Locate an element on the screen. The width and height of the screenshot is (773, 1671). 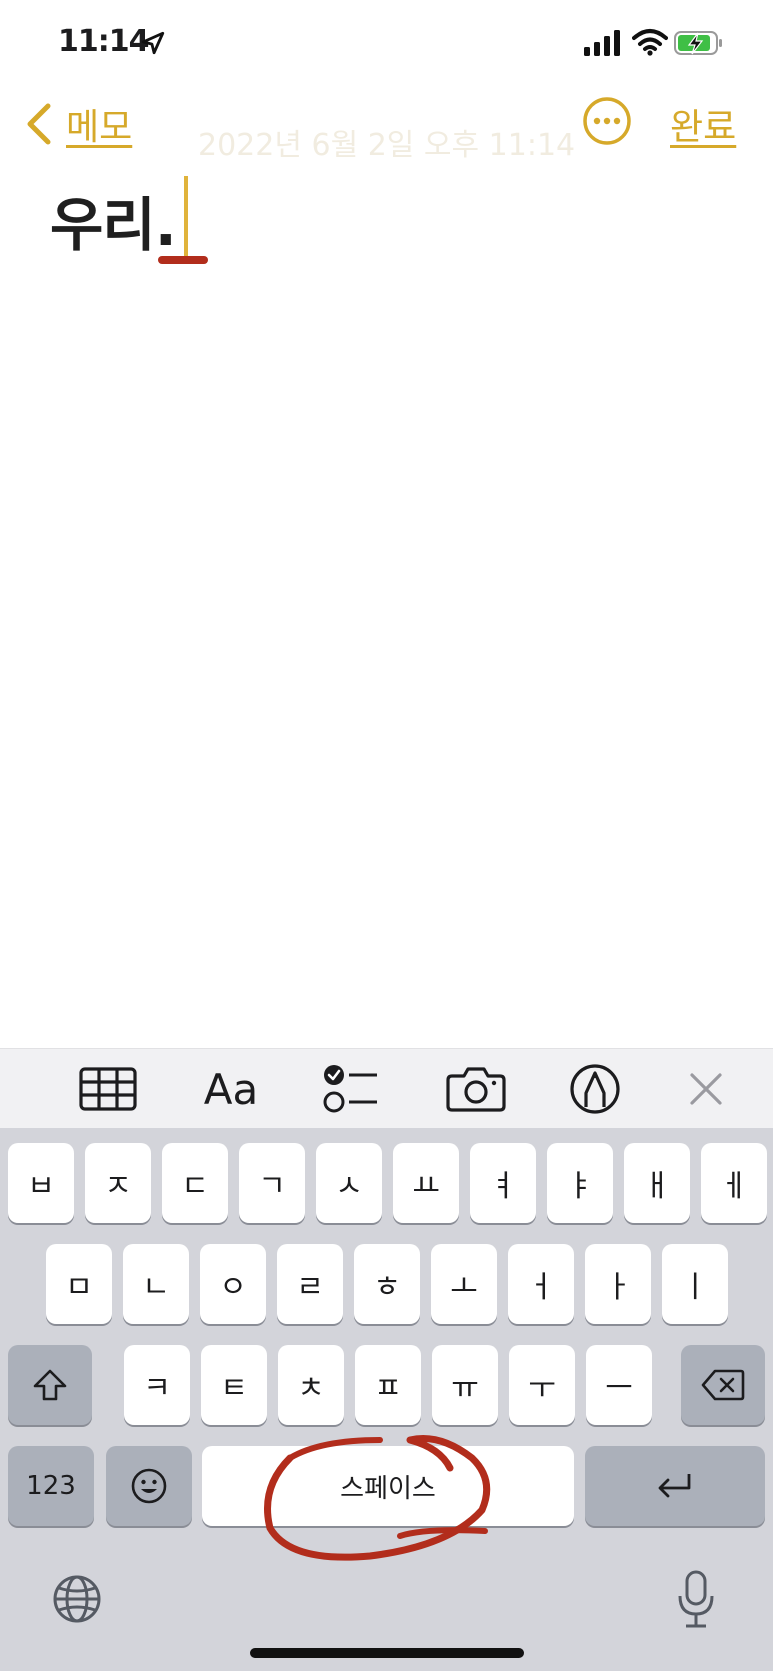
return-key is located at coordinates (675, 1486).